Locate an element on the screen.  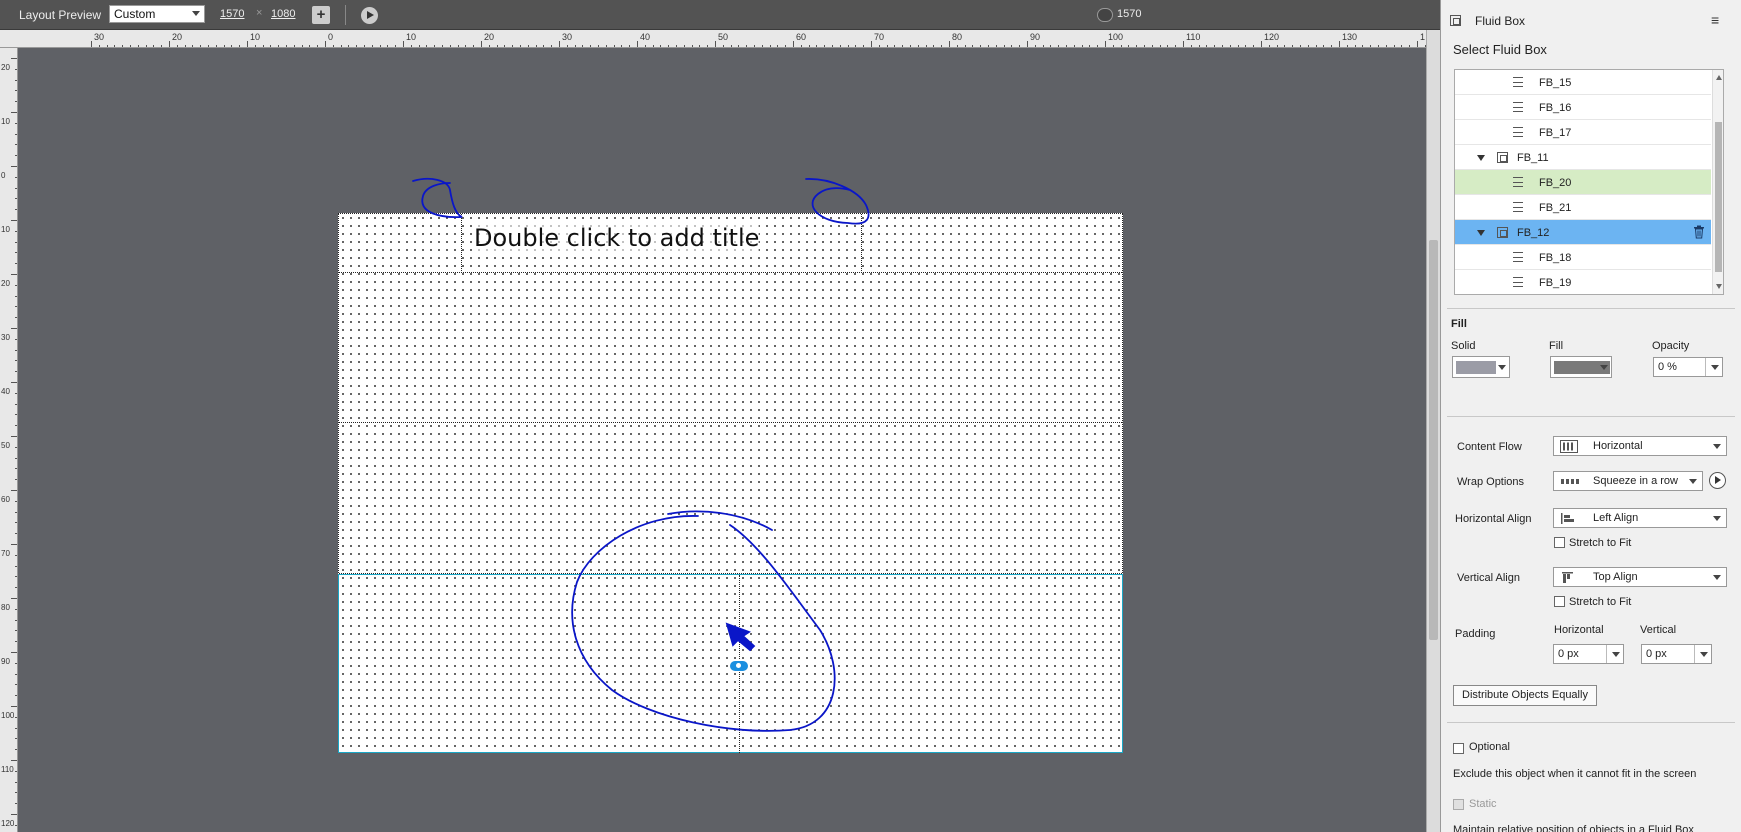
row-layout-icon is located at coordinates (1518, 207).